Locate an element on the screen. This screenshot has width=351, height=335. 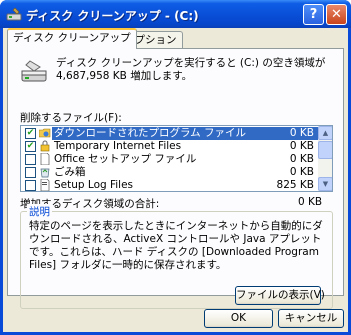
list-item: ✔ ダウンロードされたプログラム ファイル 0 KB is located at coordinates (169, 133).